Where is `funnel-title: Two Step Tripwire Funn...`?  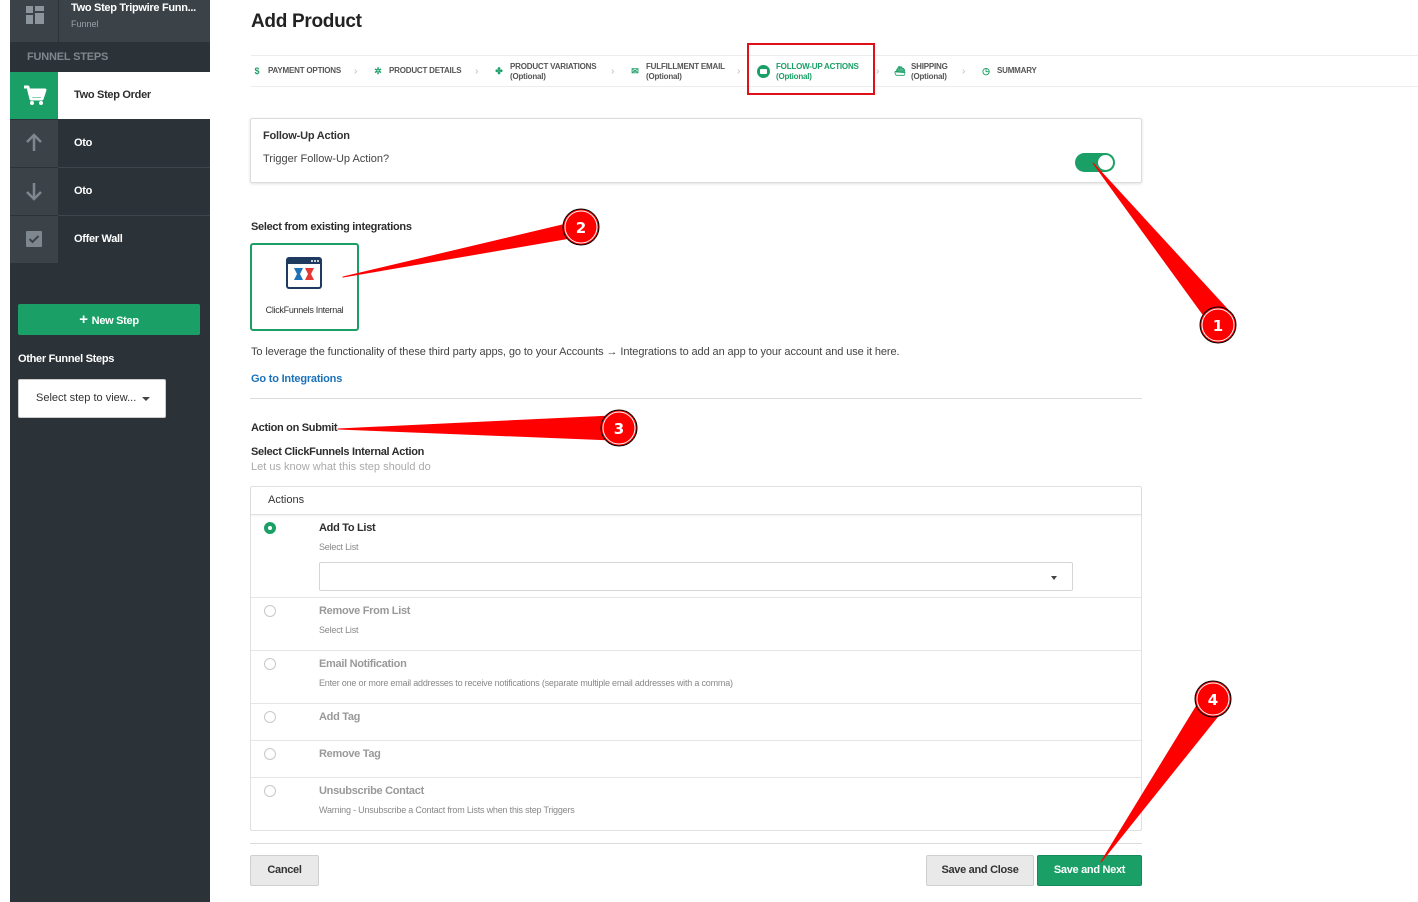
funnel-title: Two Step Tripwire Funn... is located at coordinates (133, 8).